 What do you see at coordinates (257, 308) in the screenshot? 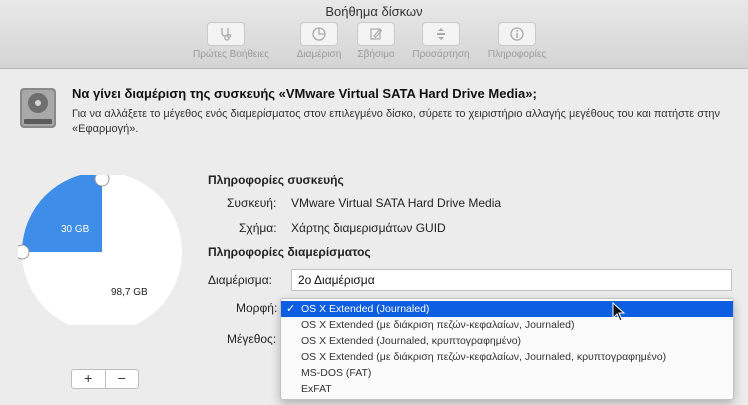
I see `format-label: Μορφή:` at bounding box center [257, 308].